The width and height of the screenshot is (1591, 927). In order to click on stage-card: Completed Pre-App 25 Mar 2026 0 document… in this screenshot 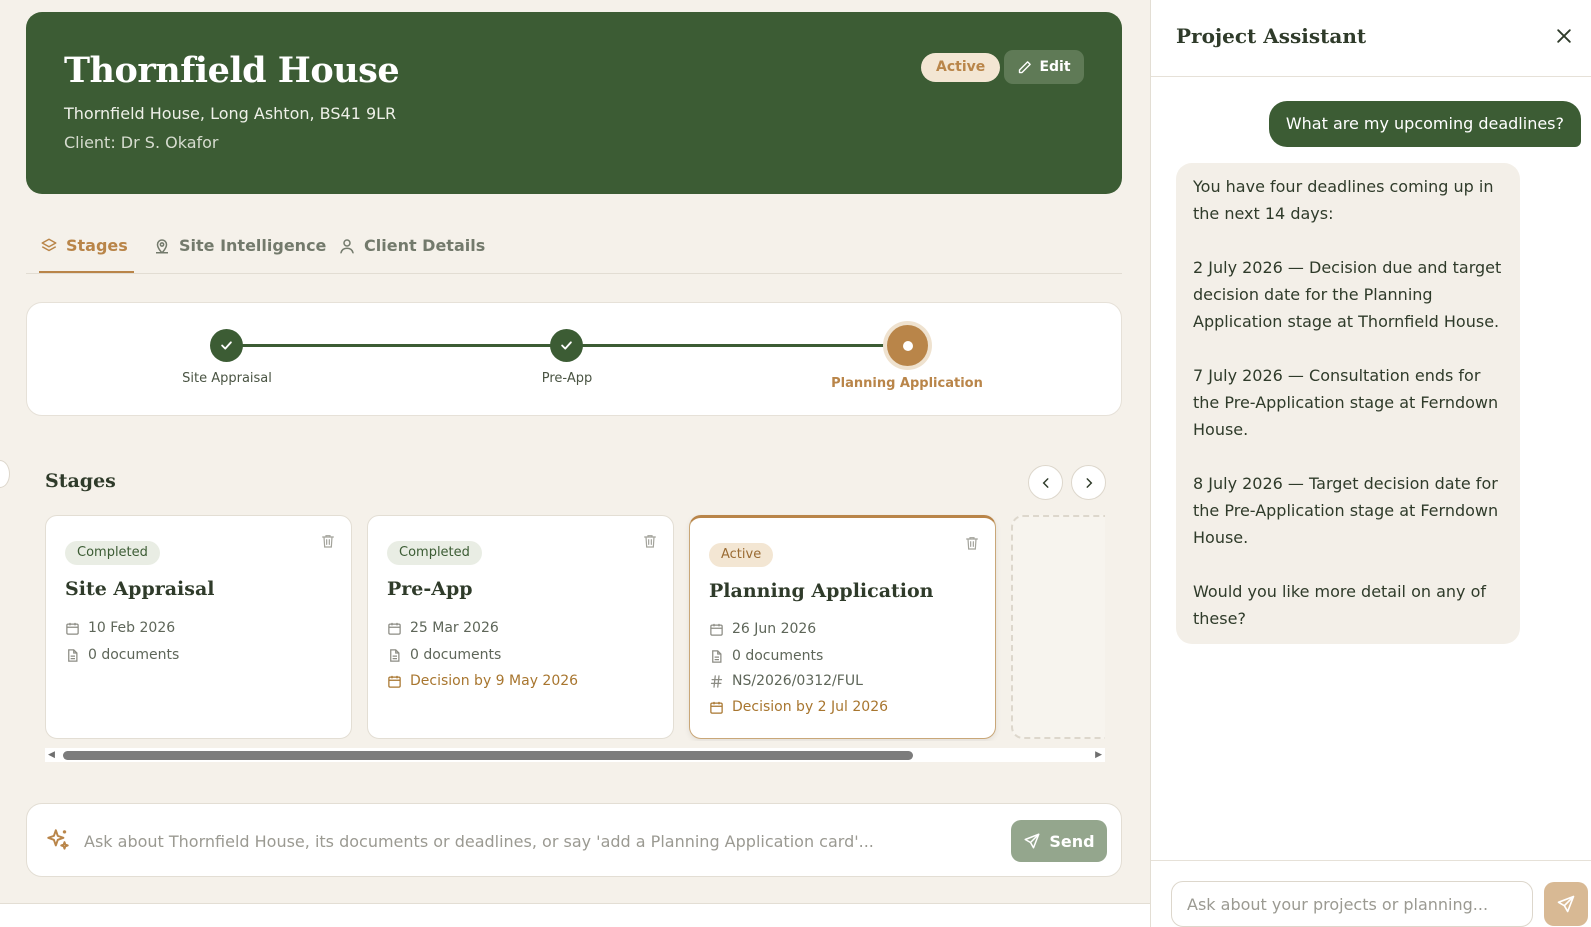, I will do `click(520, 627)`.